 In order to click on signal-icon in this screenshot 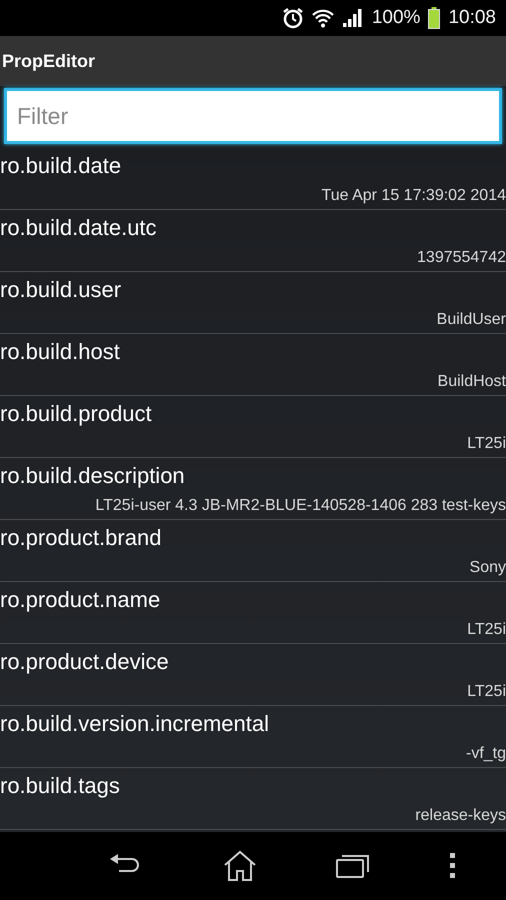, I will do `click(353, 18)`.